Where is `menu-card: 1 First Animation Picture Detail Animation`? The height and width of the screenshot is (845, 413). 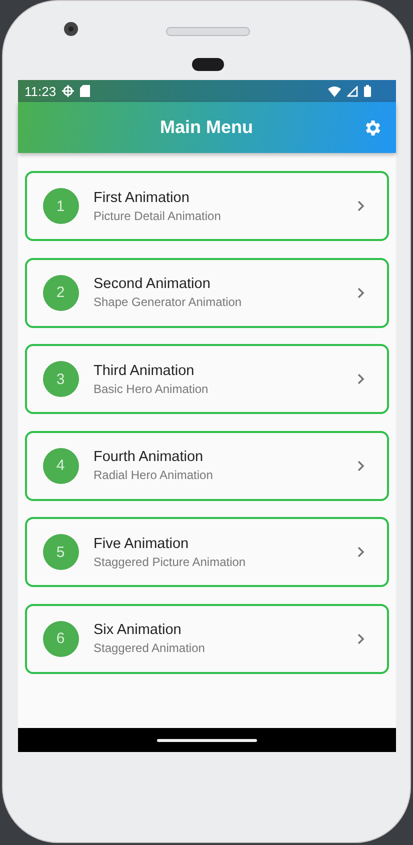 menu-card: 1 First Animation Picture Detail Animation is located at coordinates (206, 206).